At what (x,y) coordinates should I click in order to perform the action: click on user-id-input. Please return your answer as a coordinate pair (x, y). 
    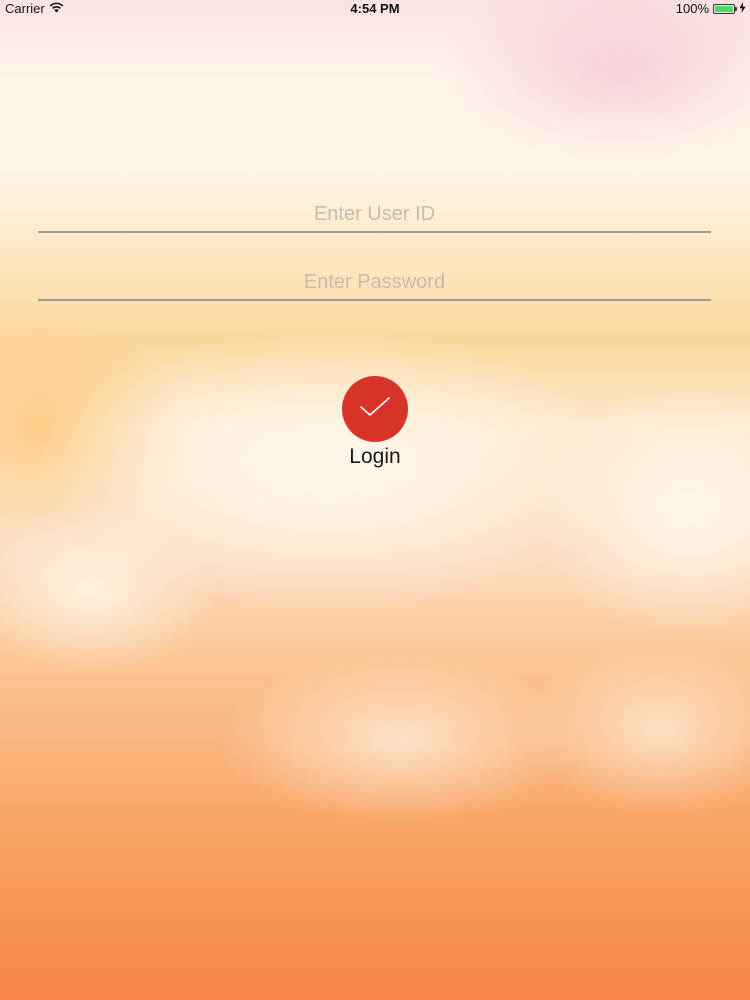
    Looking at the image, I should click on (374, 214).